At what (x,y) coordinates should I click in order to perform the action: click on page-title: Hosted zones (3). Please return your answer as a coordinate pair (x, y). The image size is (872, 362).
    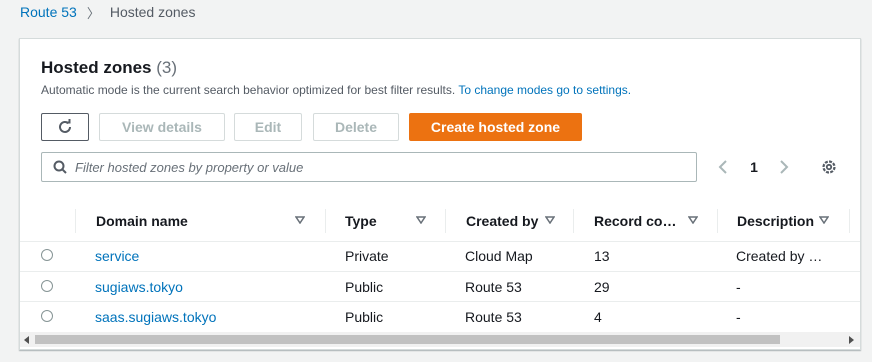
    Looking at the image, I should click on (109, 68).